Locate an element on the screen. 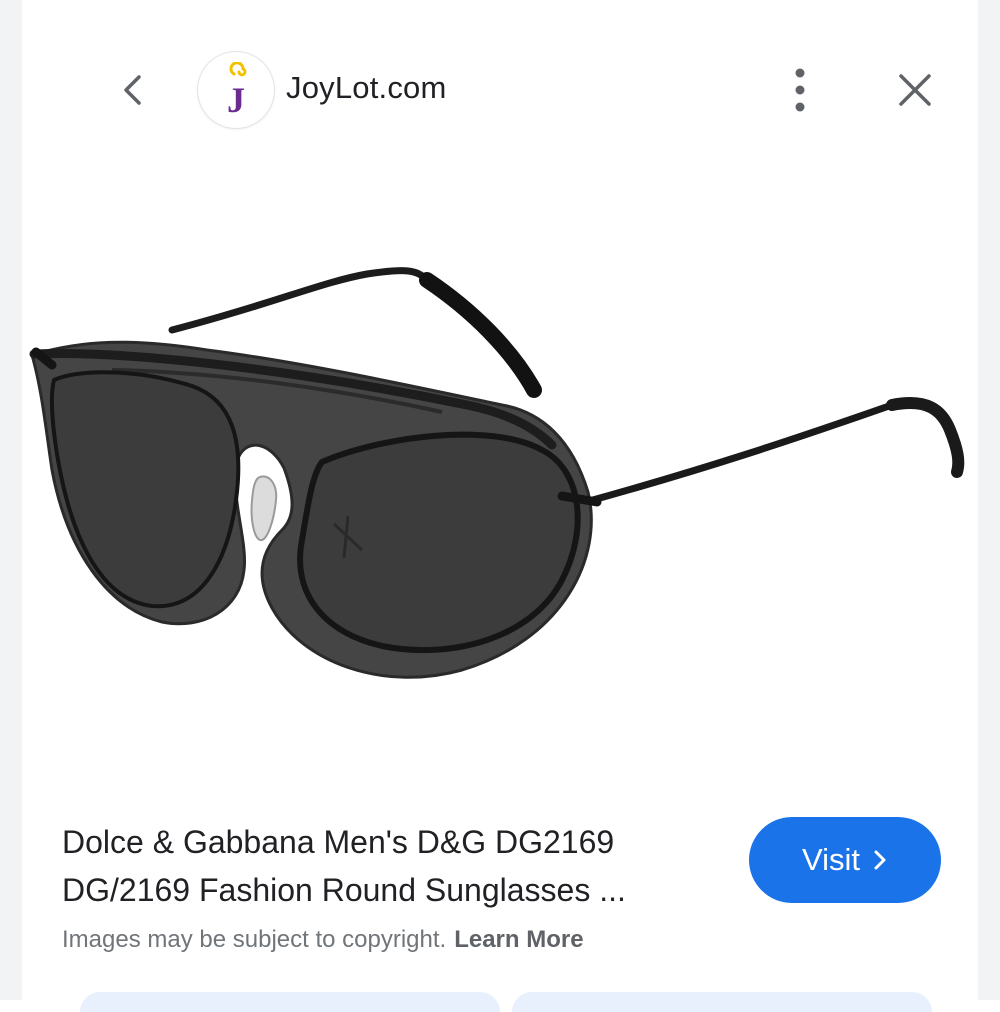  more-options-button is located at coordinates (800, 90).